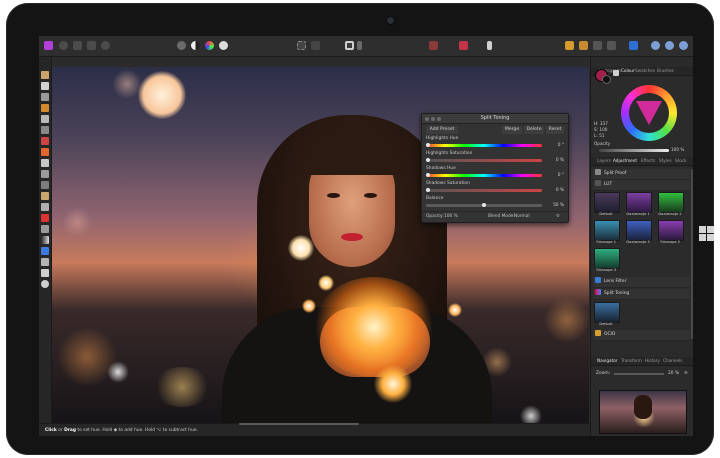 The image size is (720, 458). What do you see at coordinates (439, 119) in the screenshot?
I see `maximize-icon` at bounding box center [439, 119].